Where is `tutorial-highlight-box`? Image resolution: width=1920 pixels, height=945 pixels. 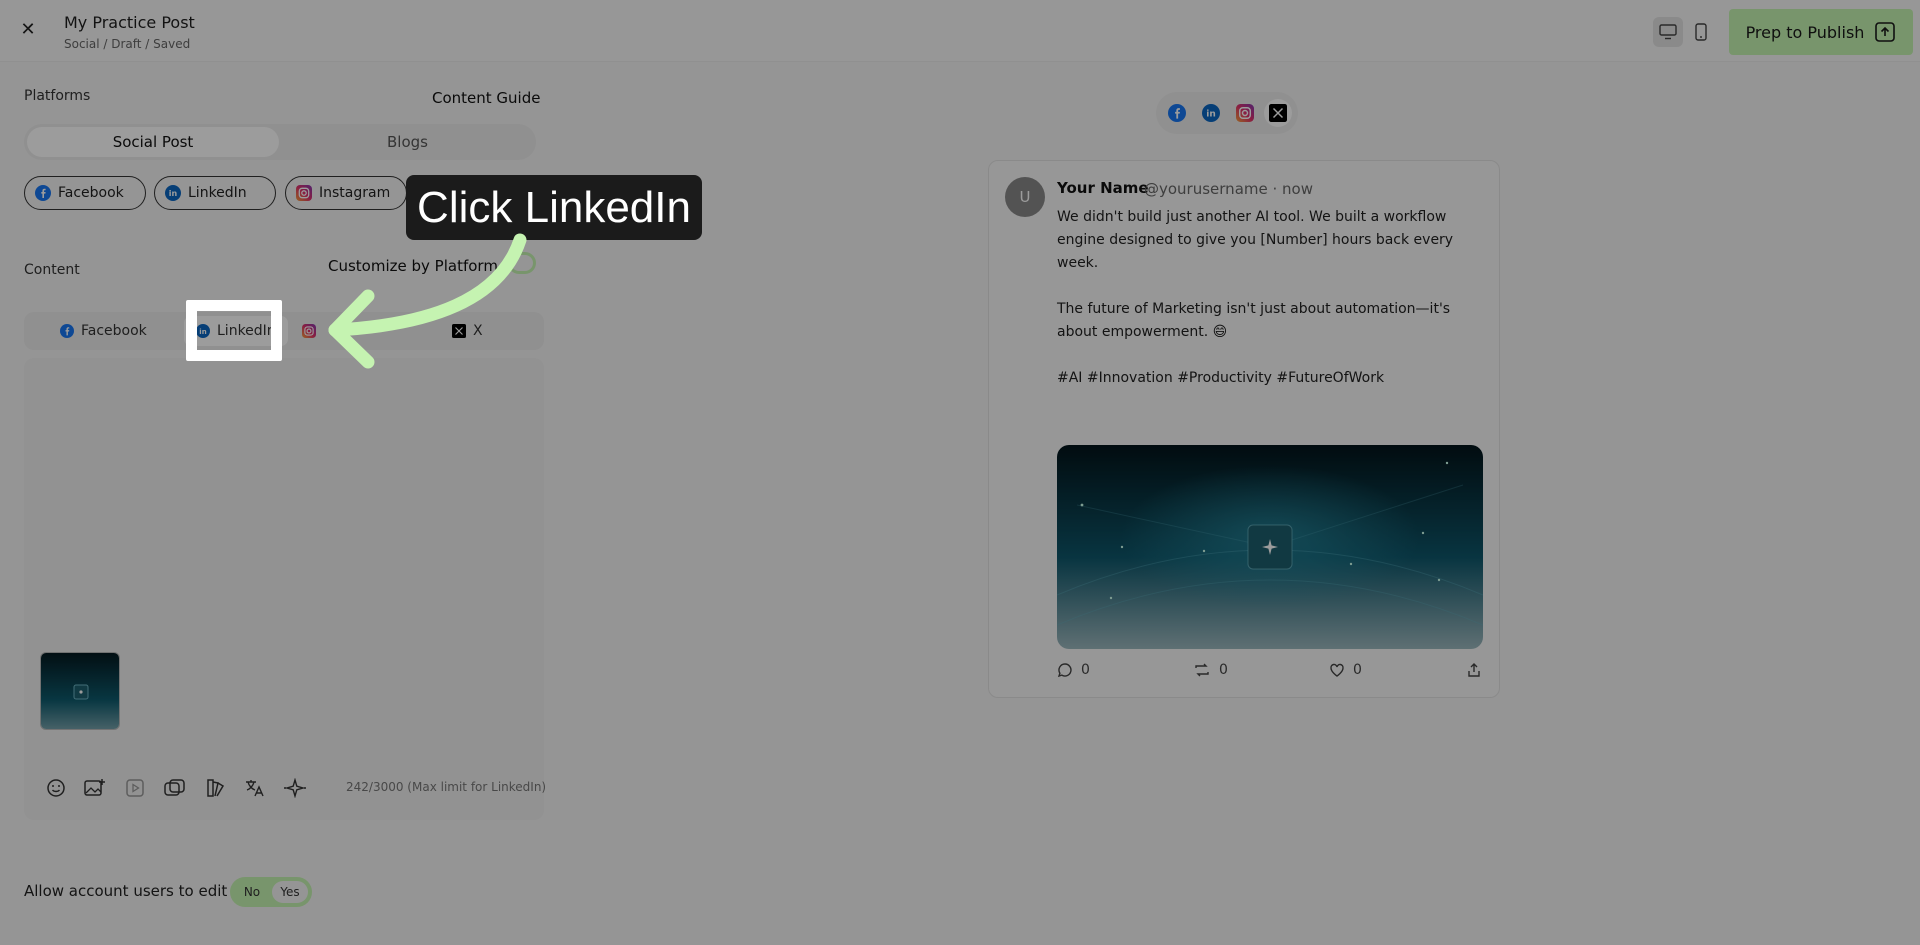
tutorial-highlight-box is located at coordinates (234, 330).